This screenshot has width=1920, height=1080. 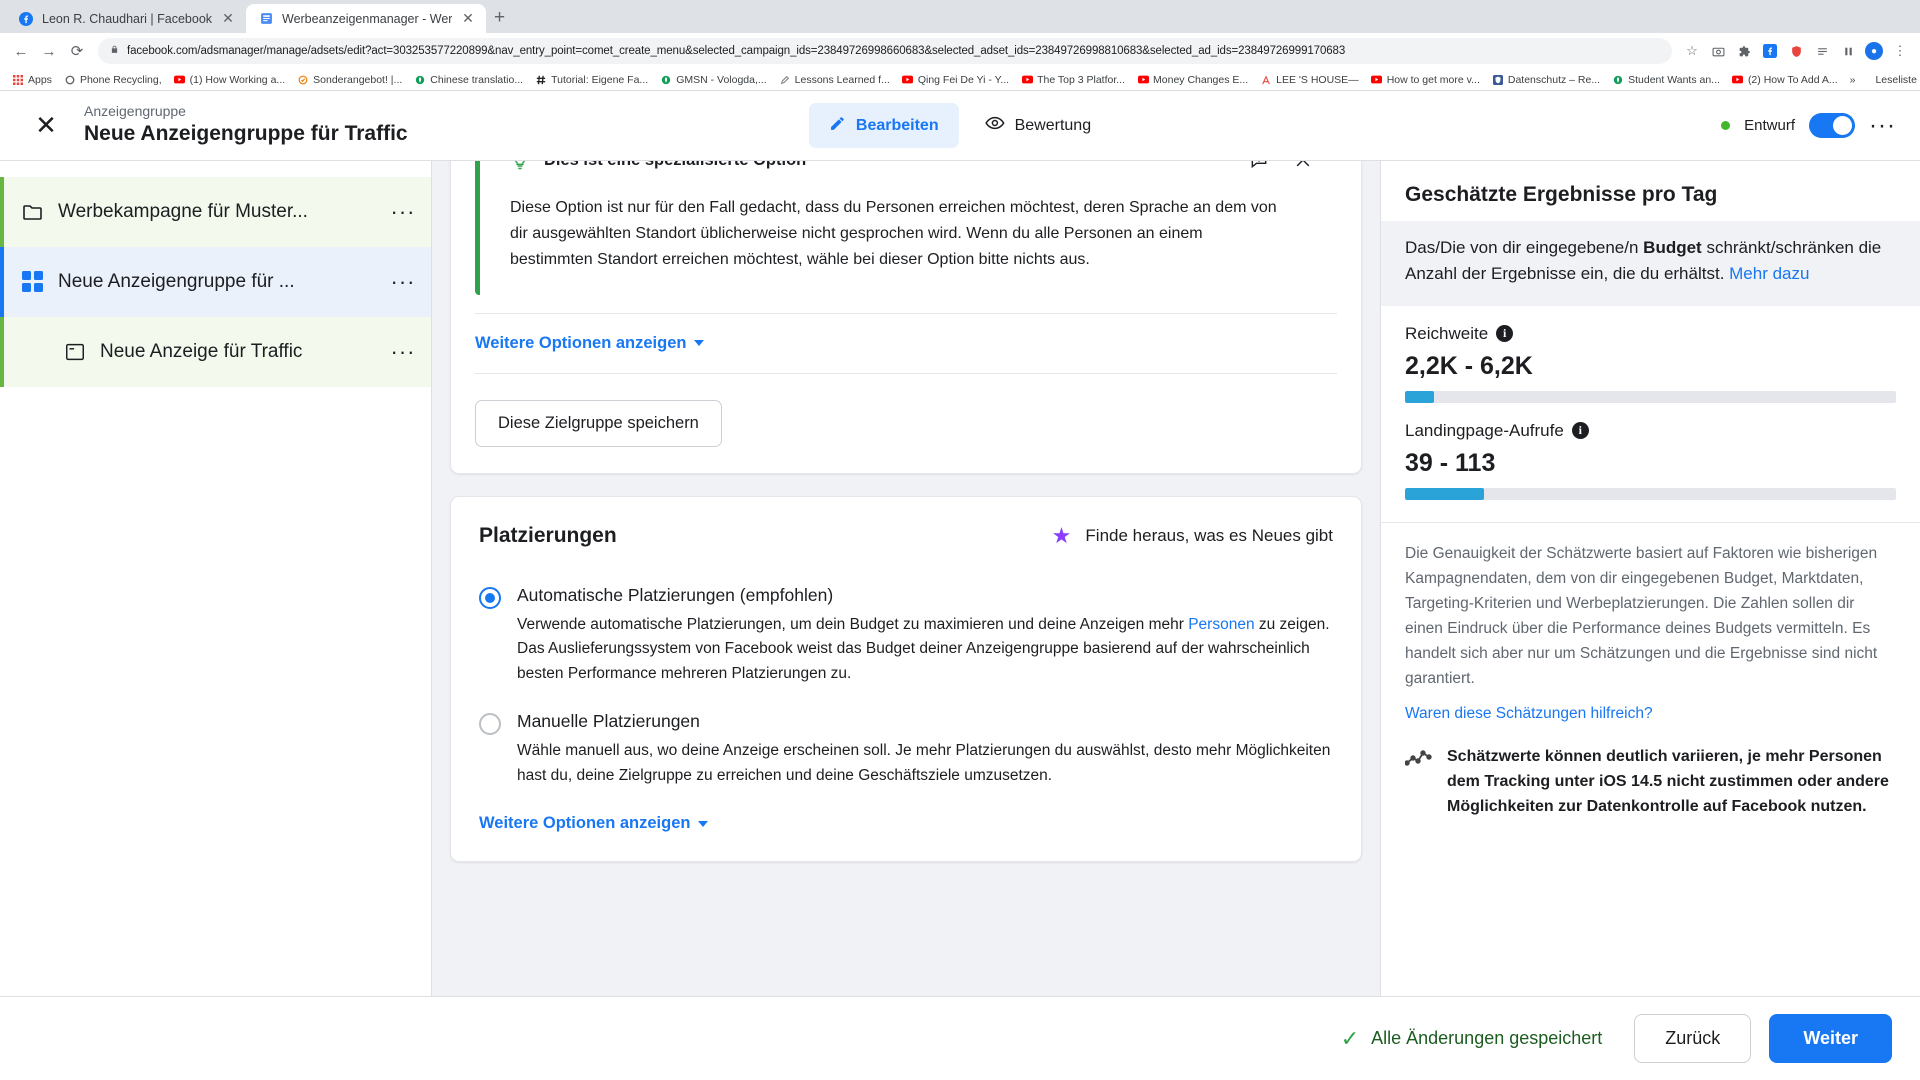 I want to click on radio-manual, so click(x=490, y=723).